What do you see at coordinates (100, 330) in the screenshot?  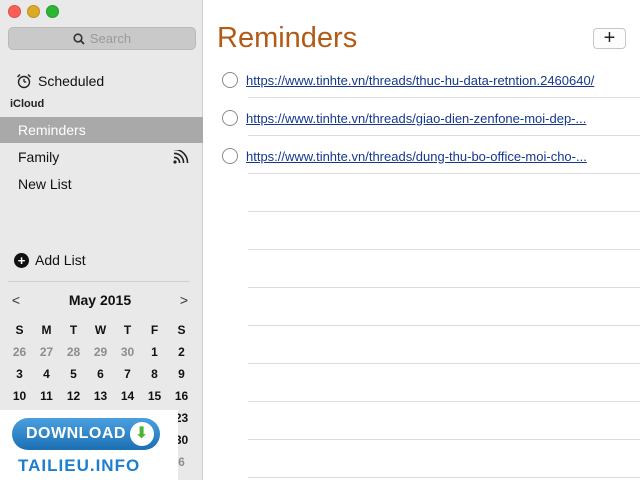 I see `weekday-label: W` at bounding box center [100, 330].